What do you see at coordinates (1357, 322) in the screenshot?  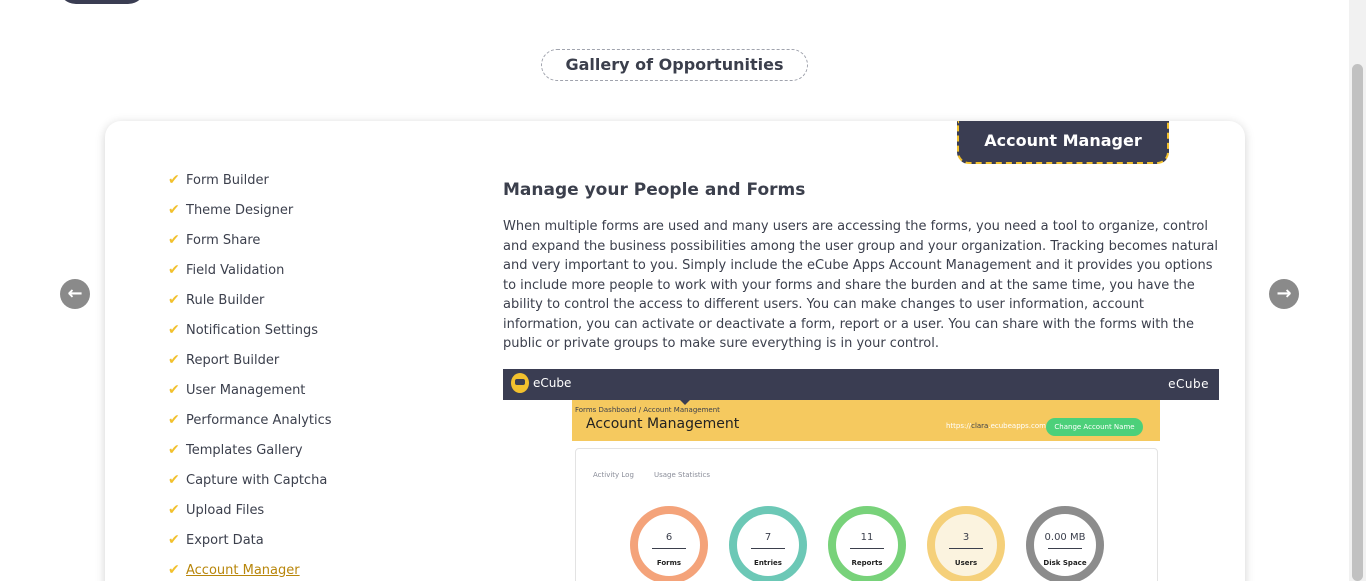 I see `scrollbar-thumb` at bounding box center [1357, 322].